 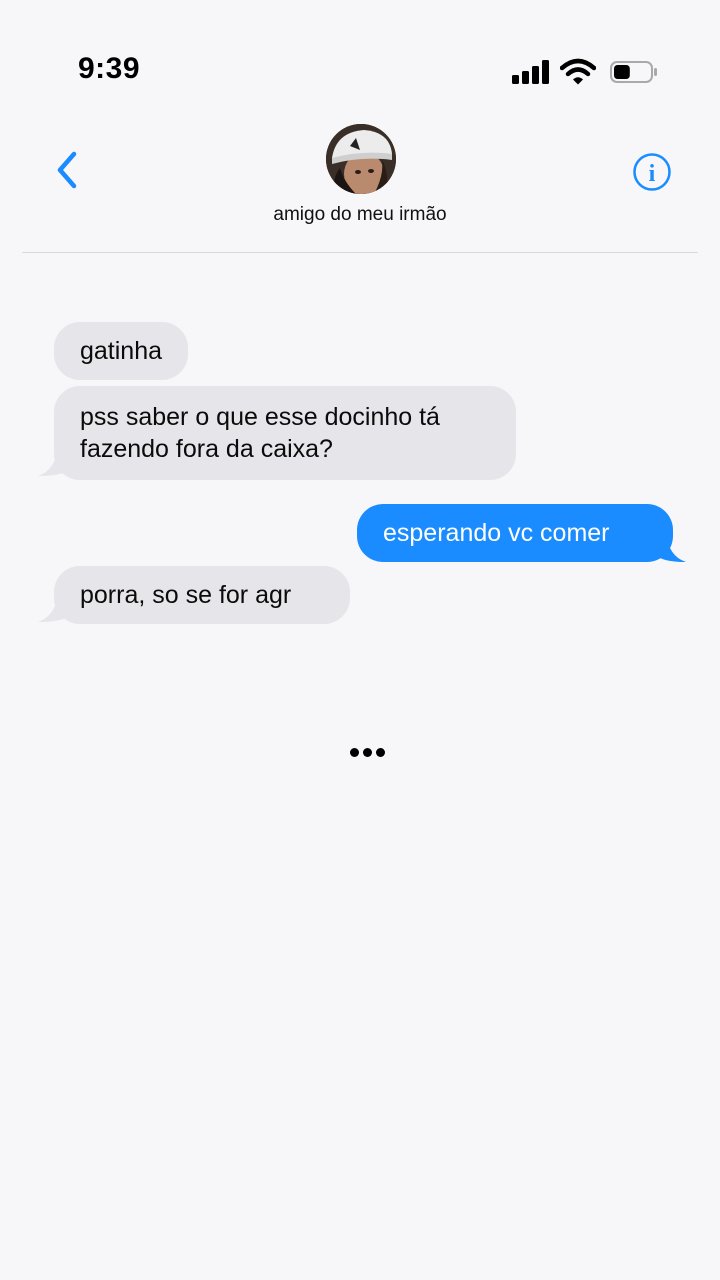 I want to click on cellular-signal-icon, so click(x=531, y=72).